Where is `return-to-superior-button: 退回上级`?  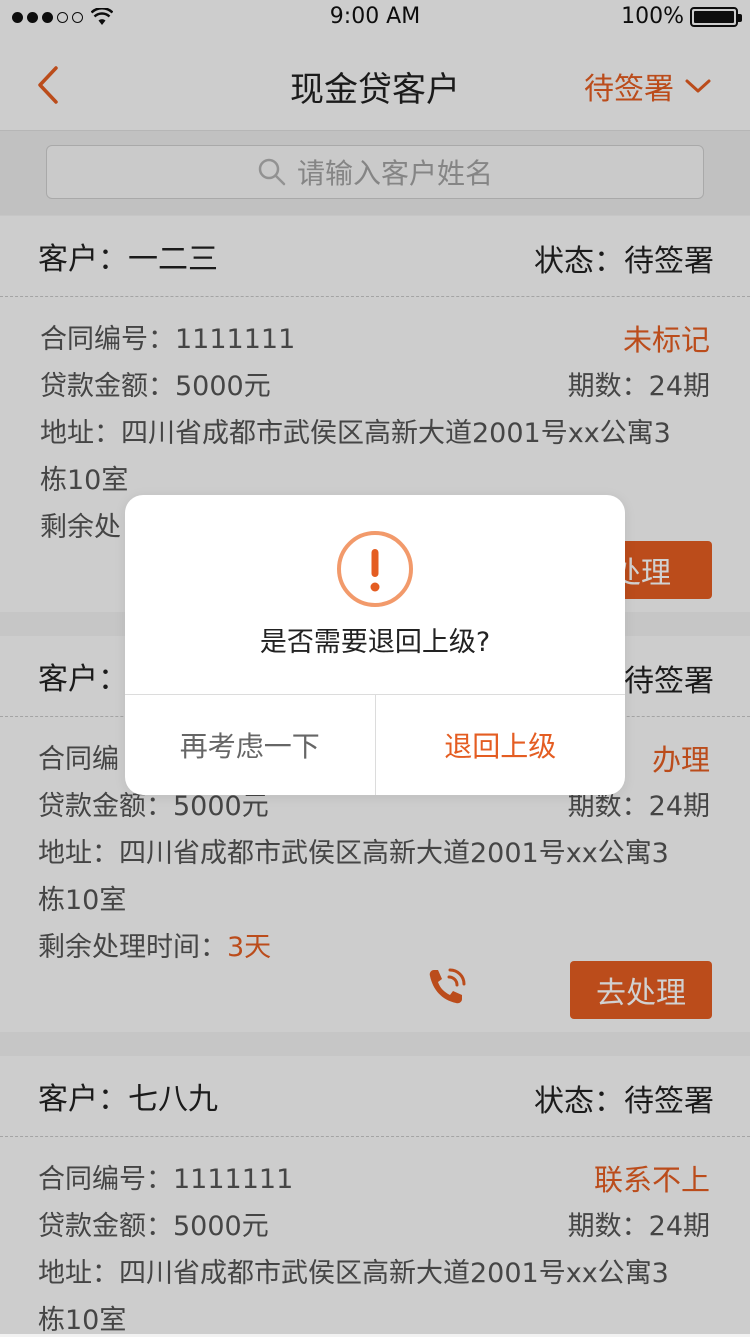 return-to-superior-button: 退回上级 is located at coordinates (501, 745).